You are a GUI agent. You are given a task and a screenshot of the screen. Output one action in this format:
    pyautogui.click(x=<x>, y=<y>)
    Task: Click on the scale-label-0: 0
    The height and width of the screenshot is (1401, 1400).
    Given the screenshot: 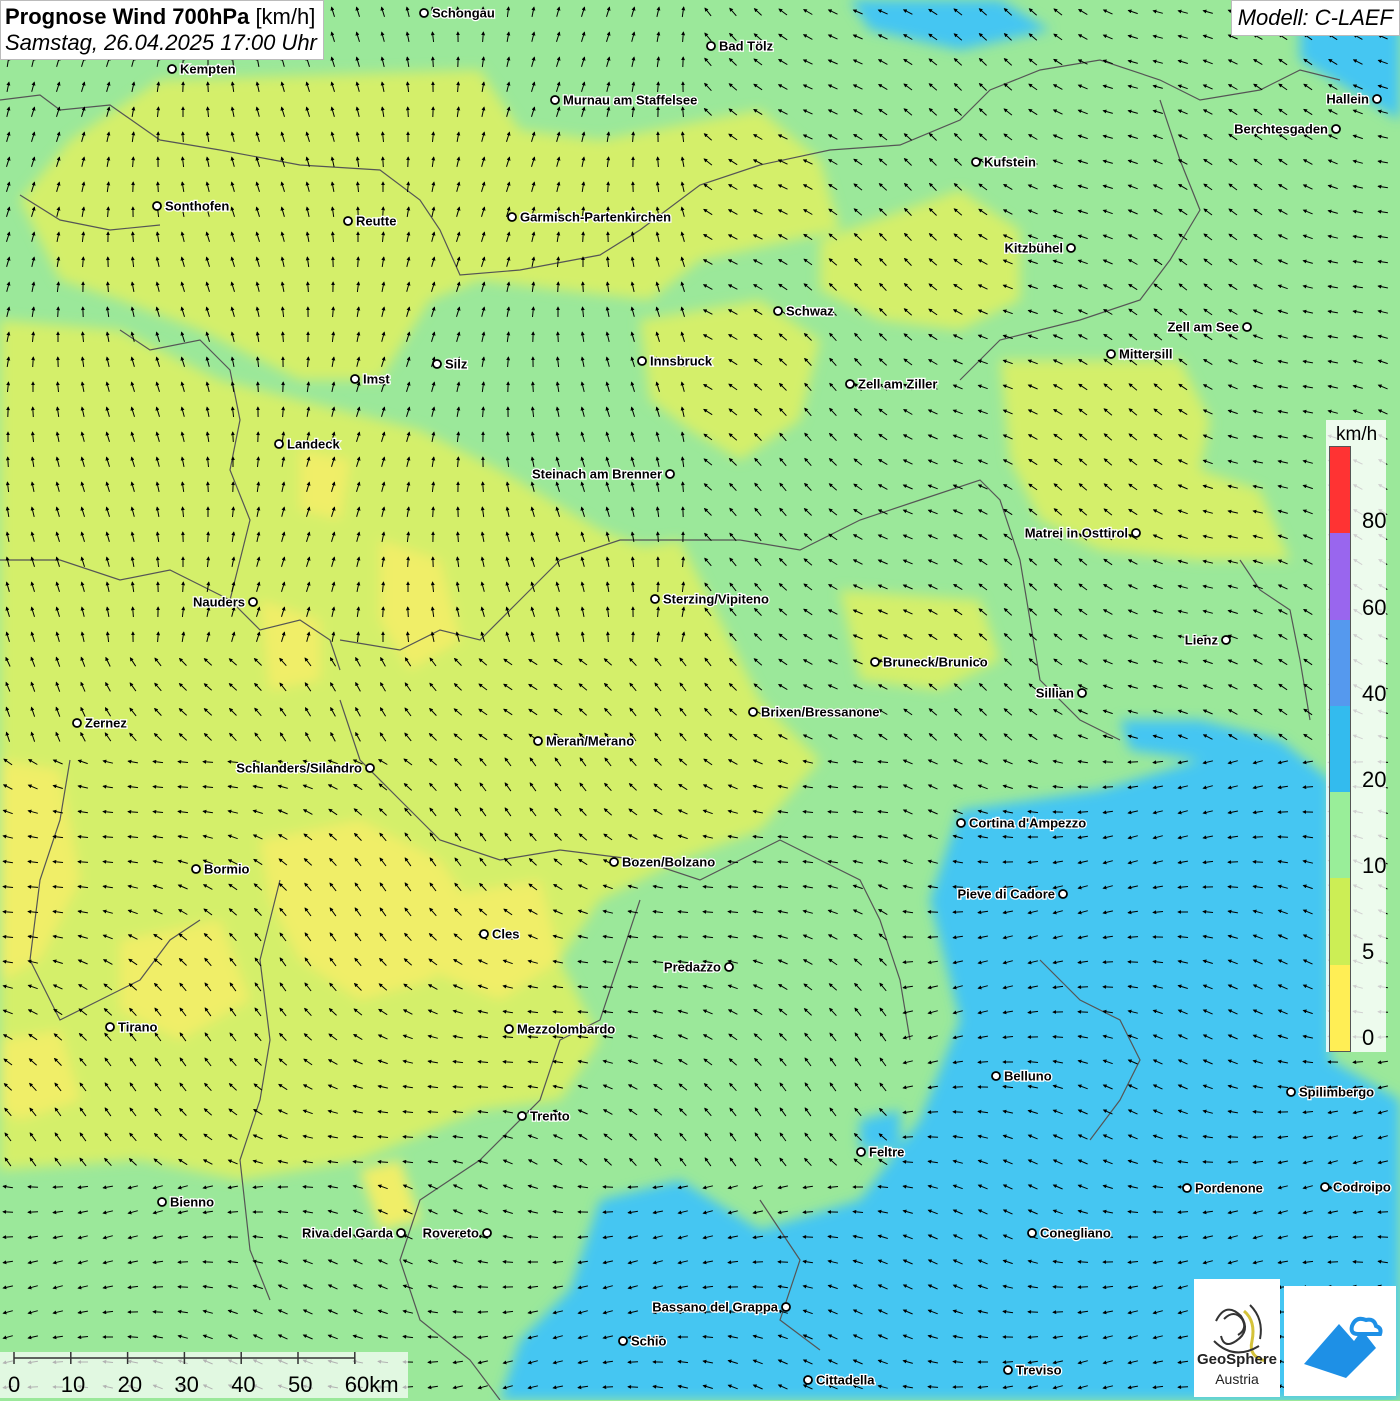 What is the action you would take?
    pyautogui.click(x=14, y=1385)
    